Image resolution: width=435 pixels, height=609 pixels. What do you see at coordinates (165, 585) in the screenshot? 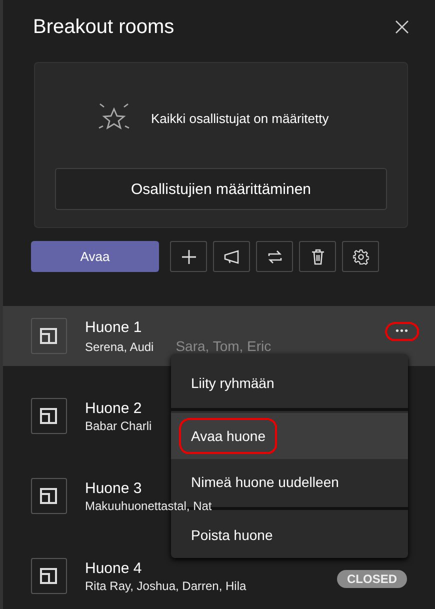
I see `room-participants: Rita Ray, Joshua, Darren, Hila` at bounding box center [165, 585].